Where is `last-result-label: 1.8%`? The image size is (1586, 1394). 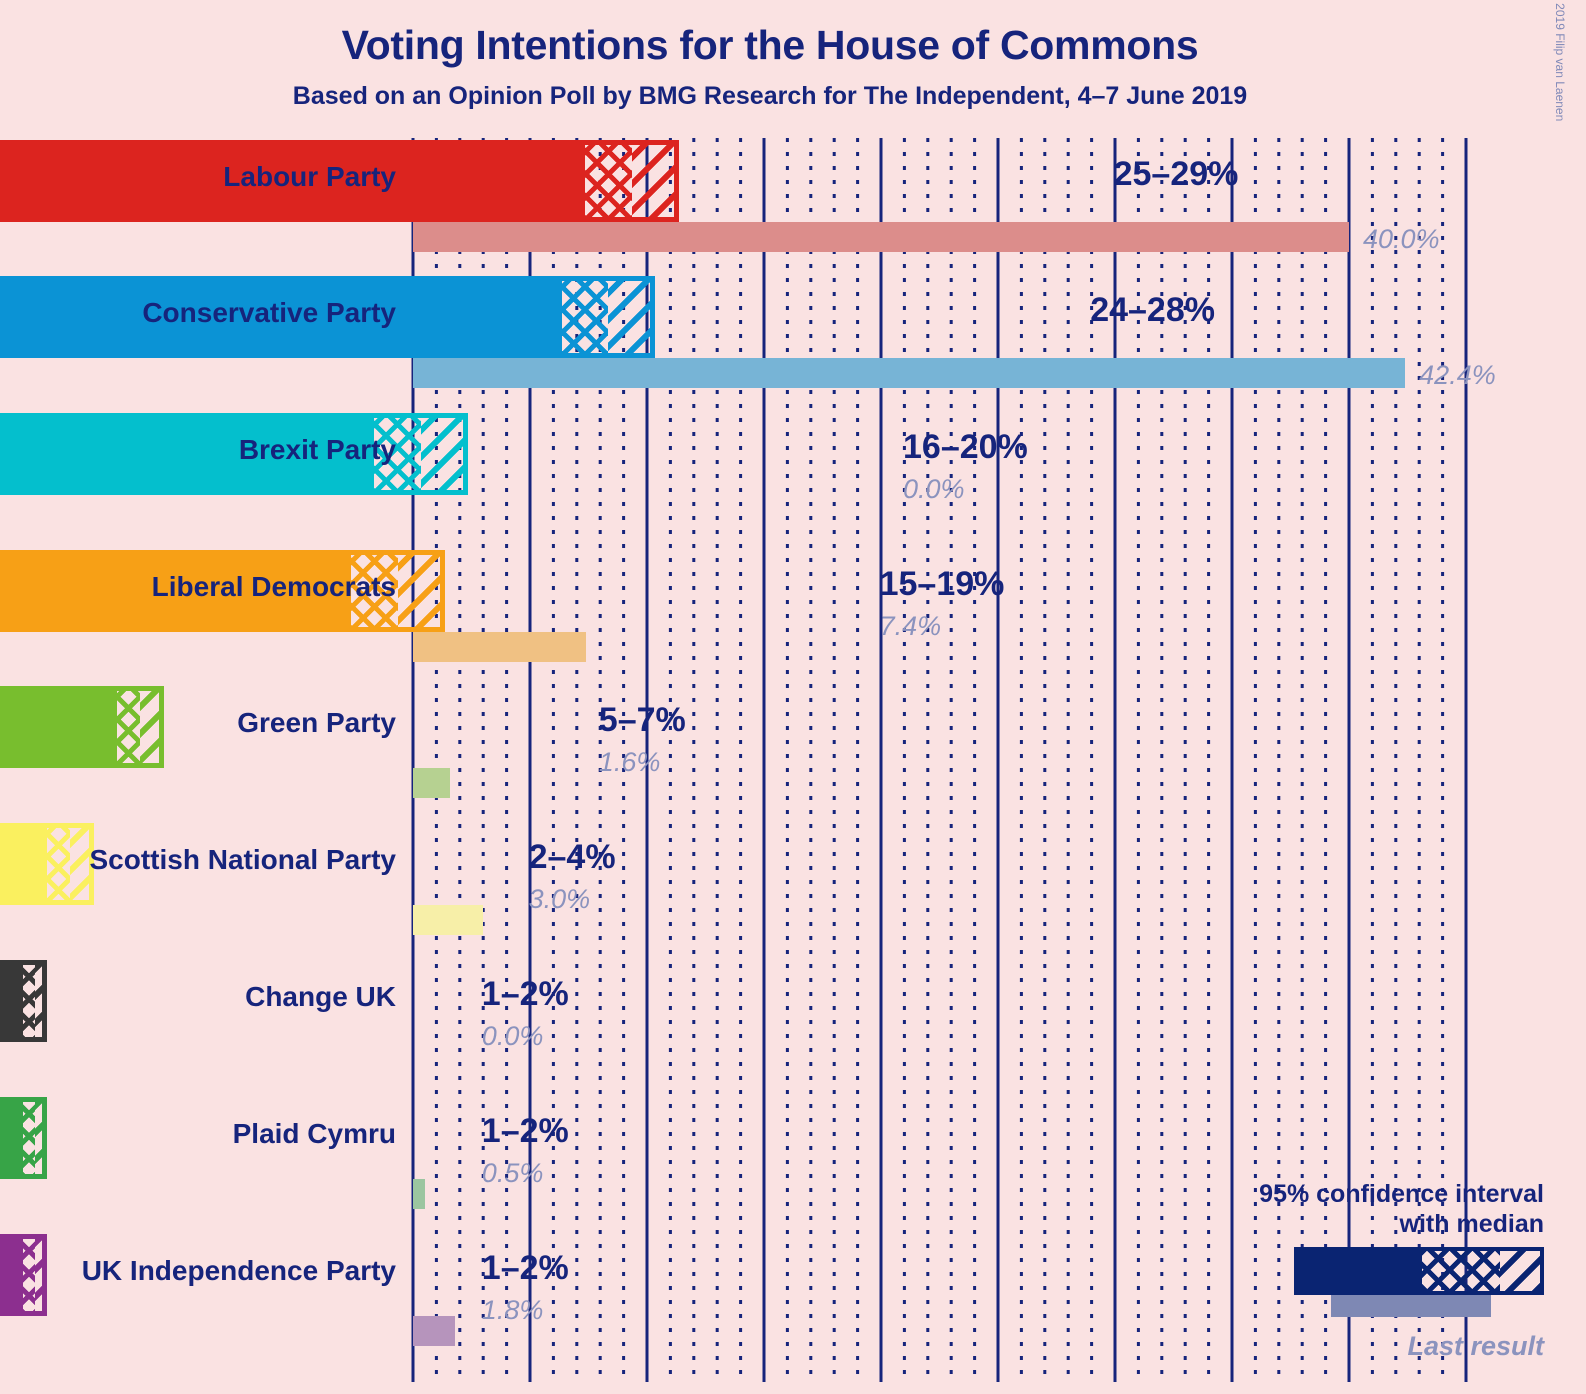
last-result-label: 1.8% is located at coordinates (512, 1310).